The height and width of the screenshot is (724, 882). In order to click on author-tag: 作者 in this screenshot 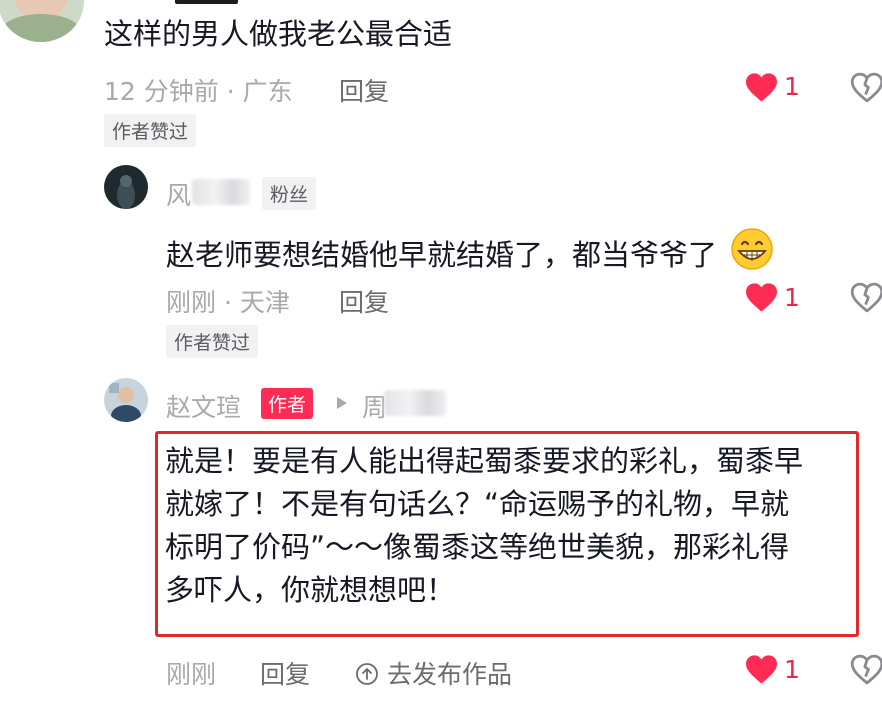, I will do `click(287, 403)`.